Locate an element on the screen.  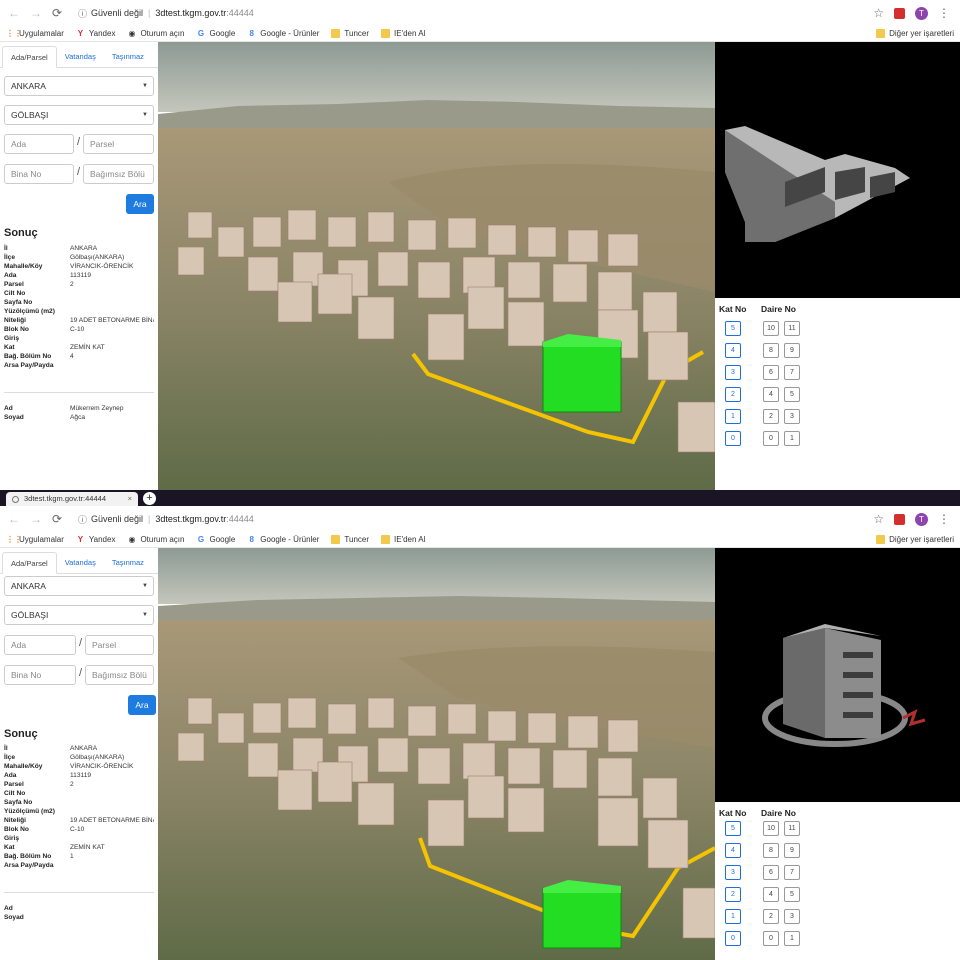
bookmark-google: G Google is located at coordinates (215, 539).